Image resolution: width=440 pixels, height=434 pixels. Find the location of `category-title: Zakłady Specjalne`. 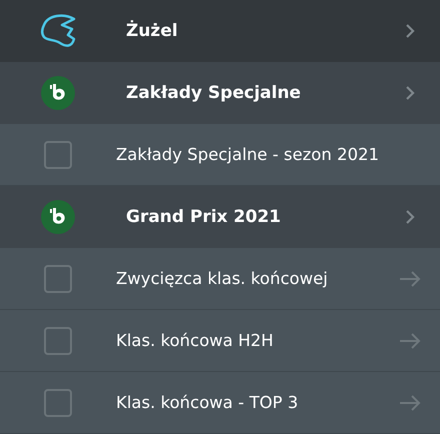

category-title: Zakłady Specjalne is located at coordinates (248, 92).